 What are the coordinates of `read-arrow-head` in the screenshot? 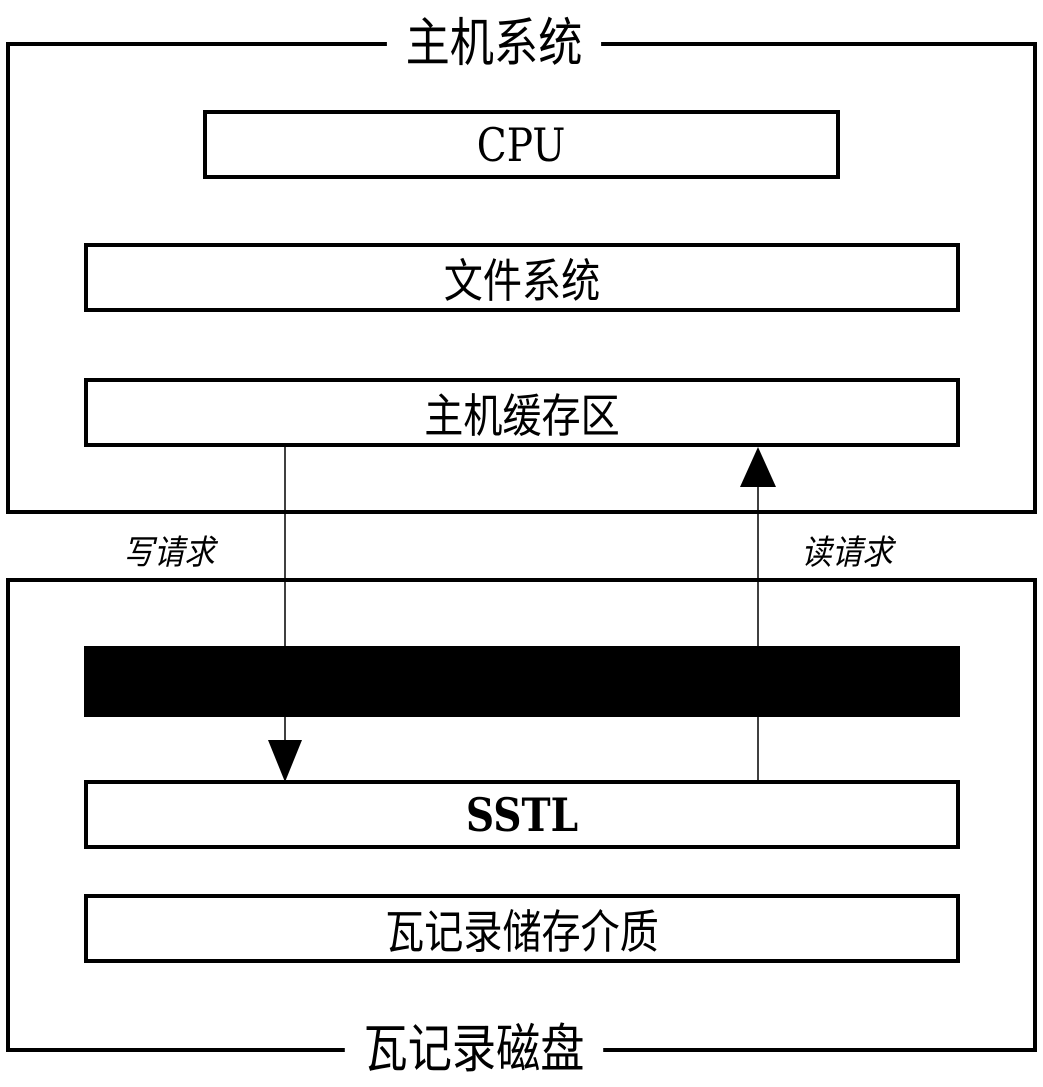 It's located at (758, 467).